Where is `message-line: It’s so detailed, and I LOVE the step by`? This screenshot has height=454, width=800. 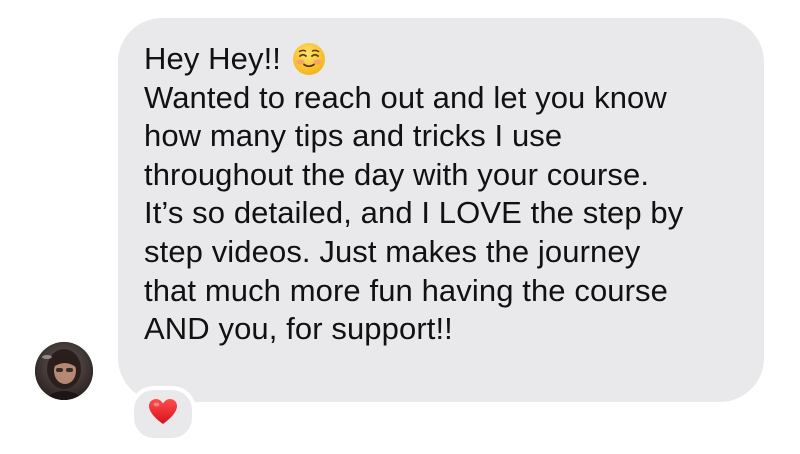 message-line: It’s so detailed, and I LOVE the step by is located at coordinates (414, 213).